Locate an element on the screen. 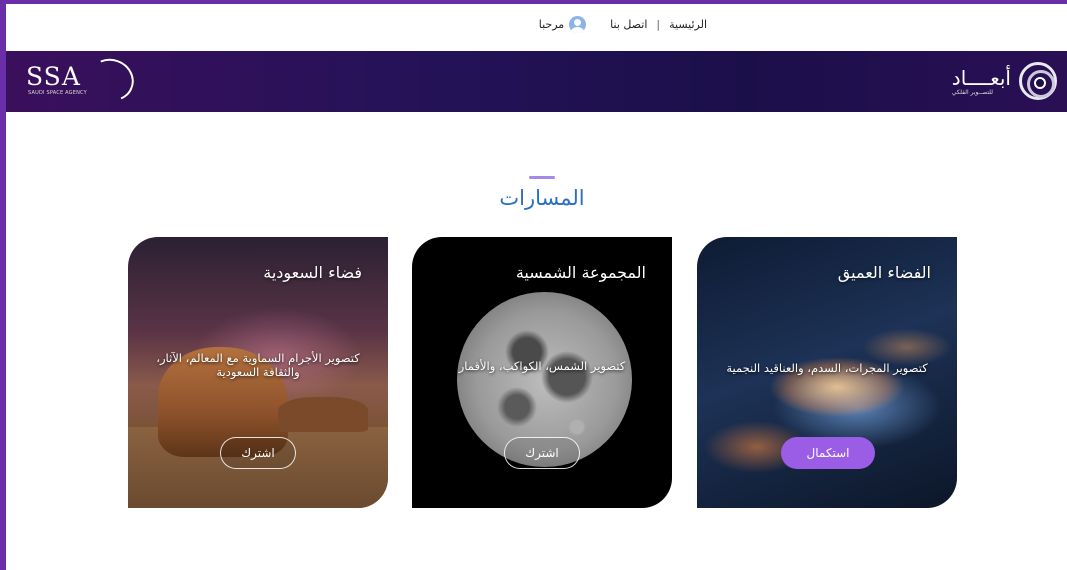 Image resolution: width=1067 pixels, height=570 pixels. abaad-logo: أبعــــاد للتصــوير الفلكي is located at coordinates (1004, 81).